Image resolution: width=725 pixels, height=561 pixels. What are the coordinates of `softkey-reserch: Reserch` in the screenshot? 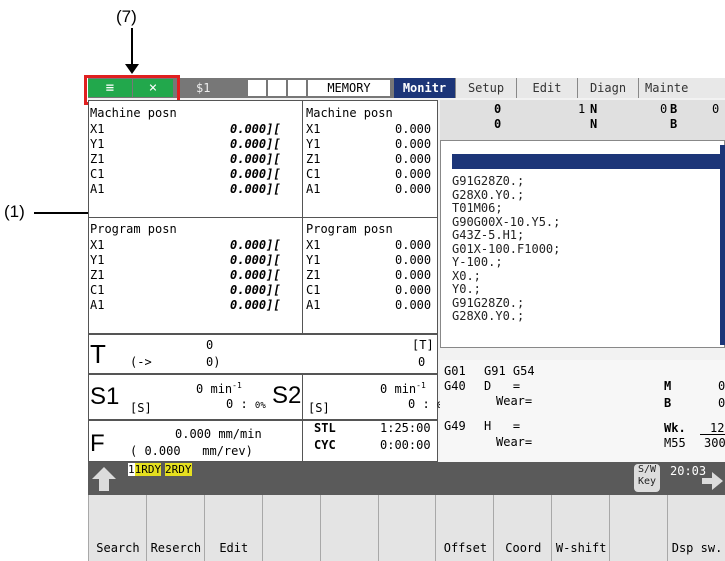 It's located at (175, 528).